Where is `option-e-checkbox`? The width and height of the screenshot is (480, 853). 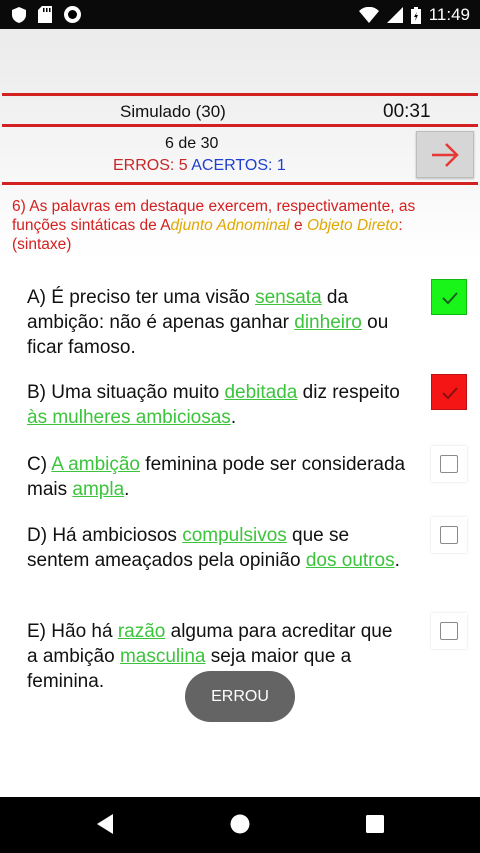 option-e-checkbox is located at coordinates (449, 631).